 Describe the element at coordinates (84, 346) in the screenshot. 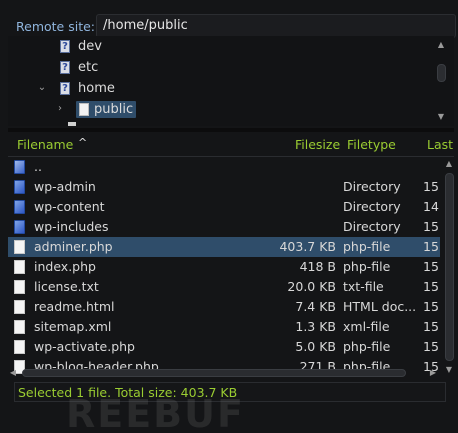

I see `file-name: wp-activate.php` at that location.